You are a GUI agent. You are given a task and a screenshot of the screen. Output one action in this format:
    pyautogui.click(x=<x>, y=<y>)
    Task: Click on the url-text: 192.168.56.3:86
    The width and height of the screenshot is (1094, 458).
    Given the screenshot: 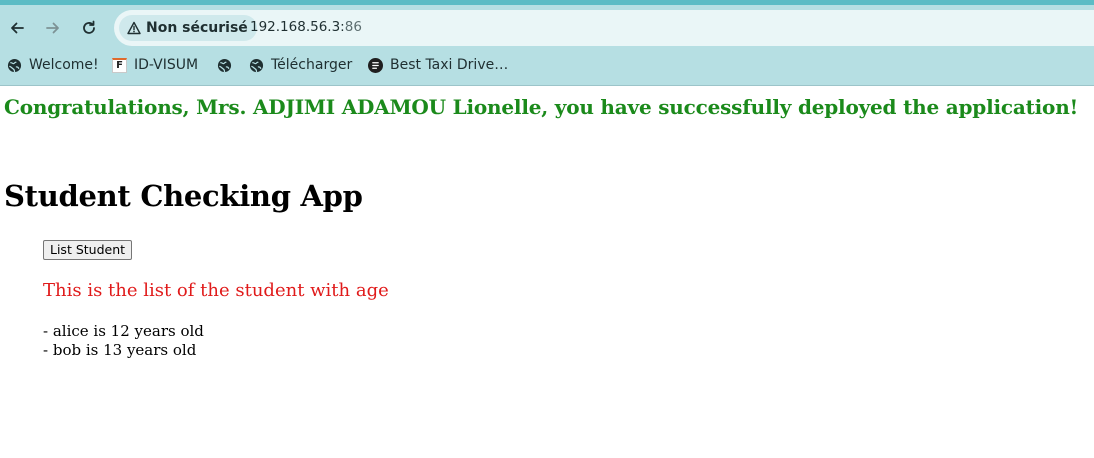 What is the action you would take?
    pyautogui.click(x=306, y=27)
    